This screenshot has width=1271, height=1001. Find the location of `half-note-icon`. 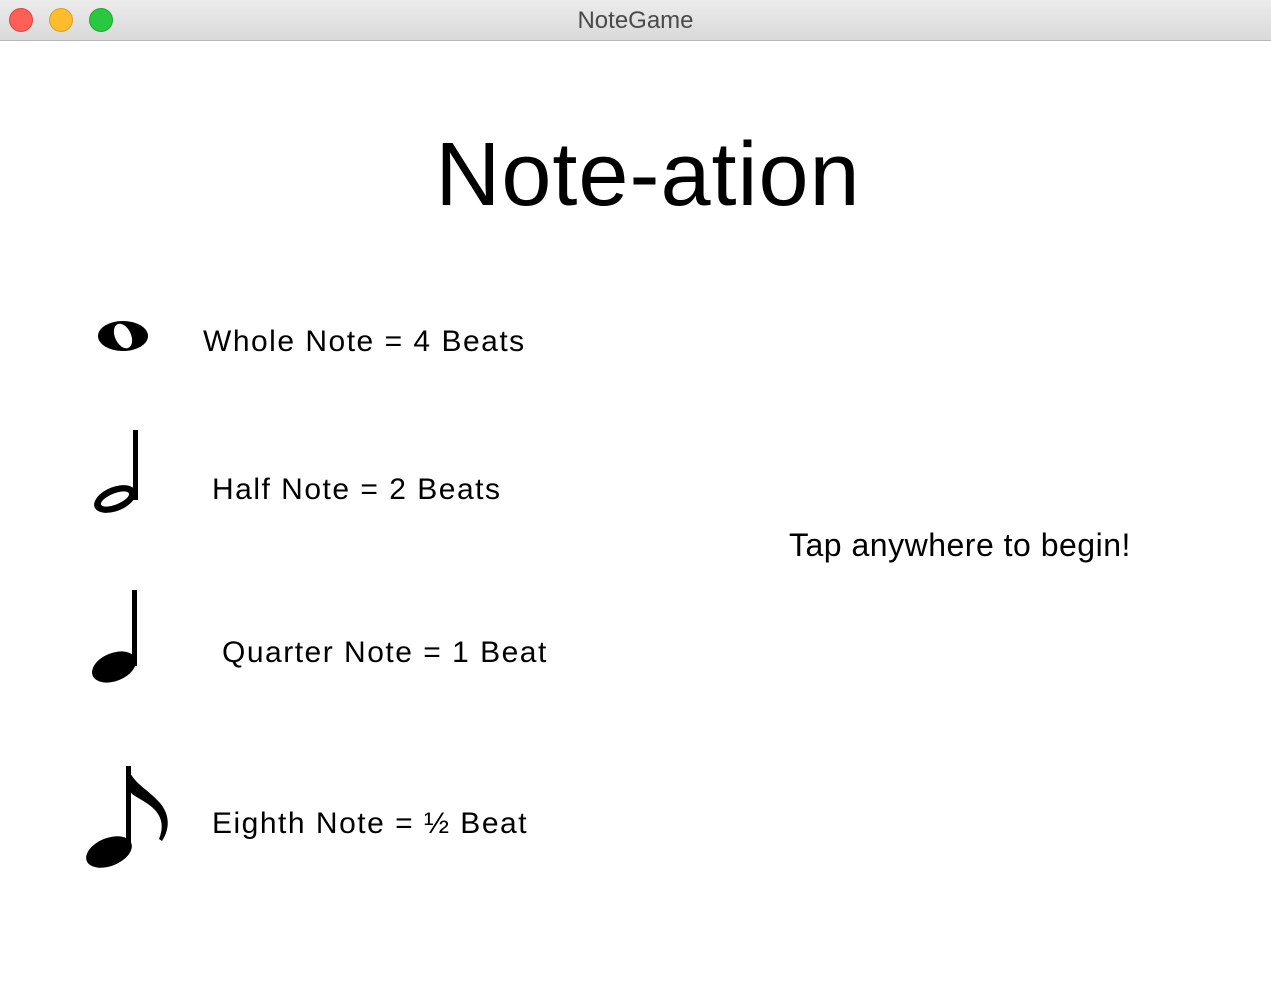

half-note-icon is located at coordinates (116, 471).